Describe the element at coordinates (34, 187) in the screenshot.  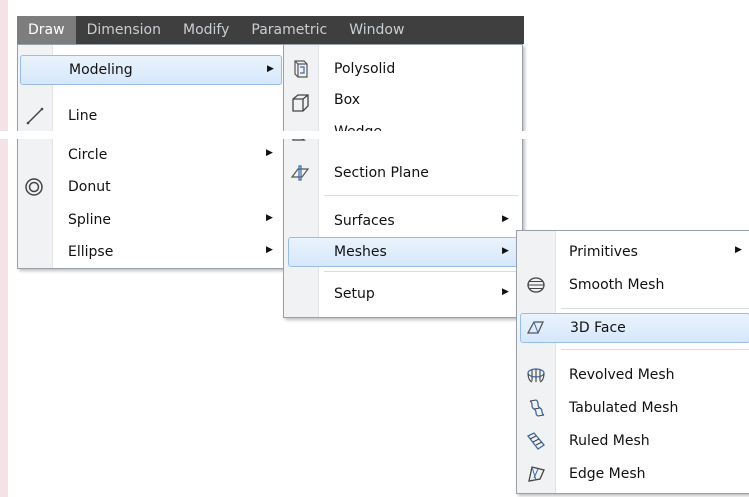
I see `donut-icon` at that location.